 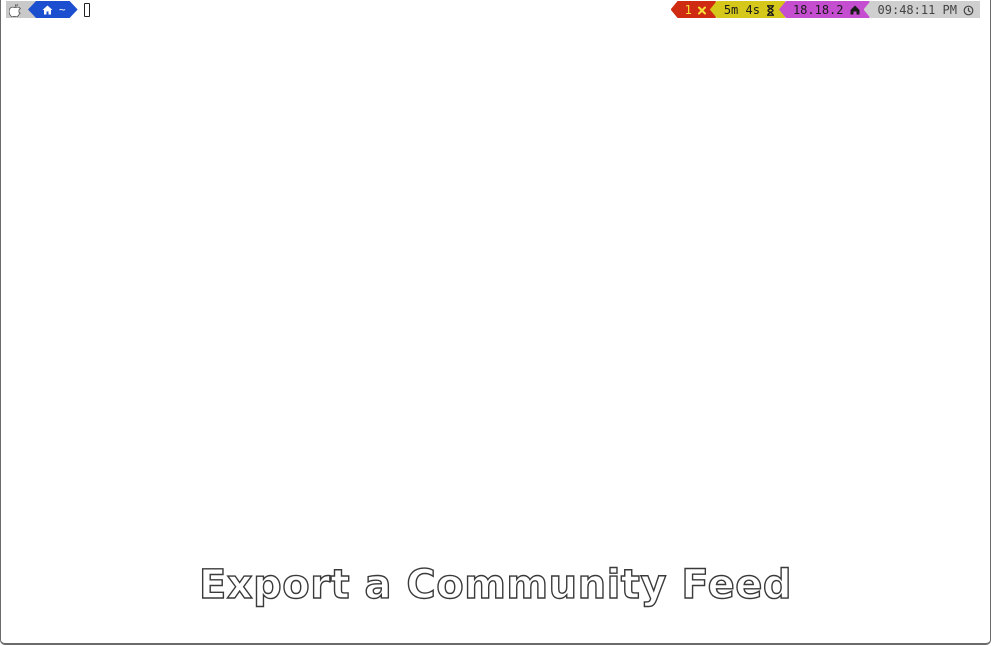 I want to click on clock-segment: 09:48:11 PM, so click(x=921, y=9).